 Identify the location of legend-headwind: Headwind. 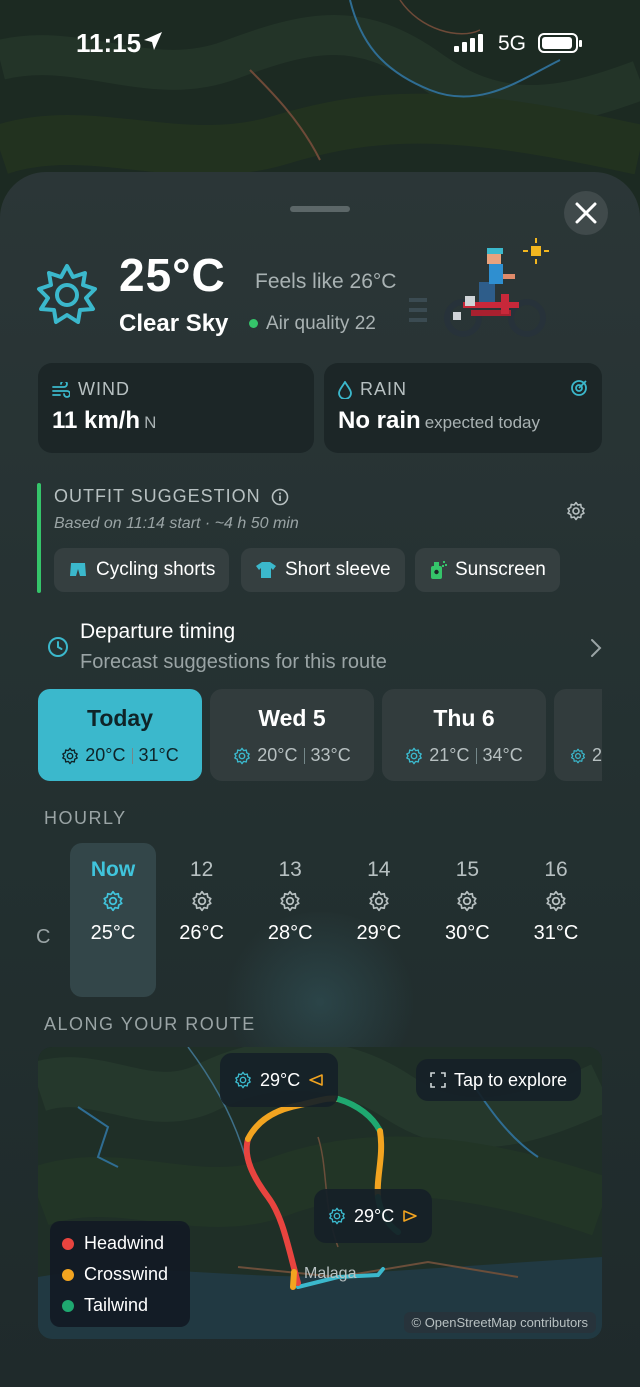
(113, 1243).